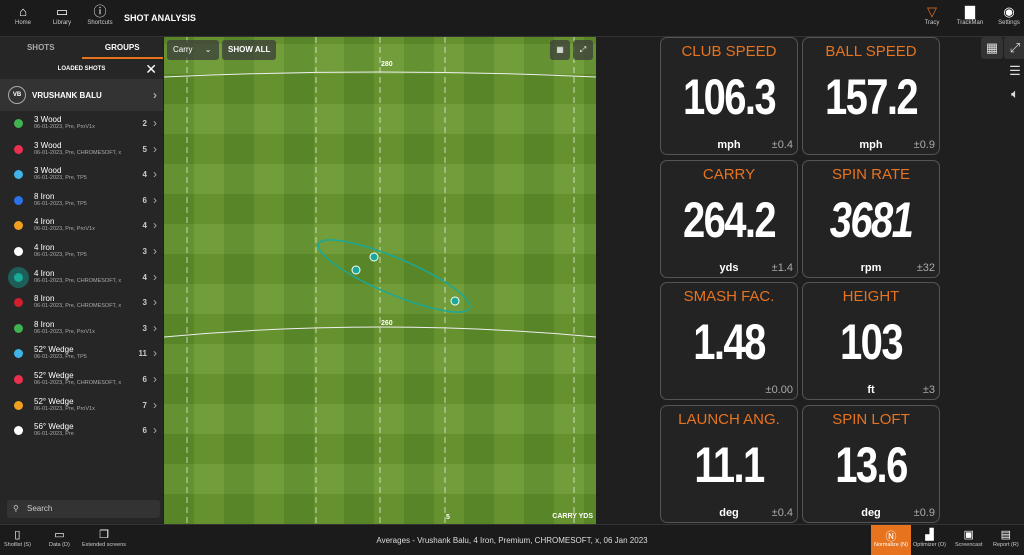 The width and height of the screenshot is (1024, 555). Describe the element at coordinates (970, 11) in the screenshot. I see `trackman-icon: ▇` at that location.